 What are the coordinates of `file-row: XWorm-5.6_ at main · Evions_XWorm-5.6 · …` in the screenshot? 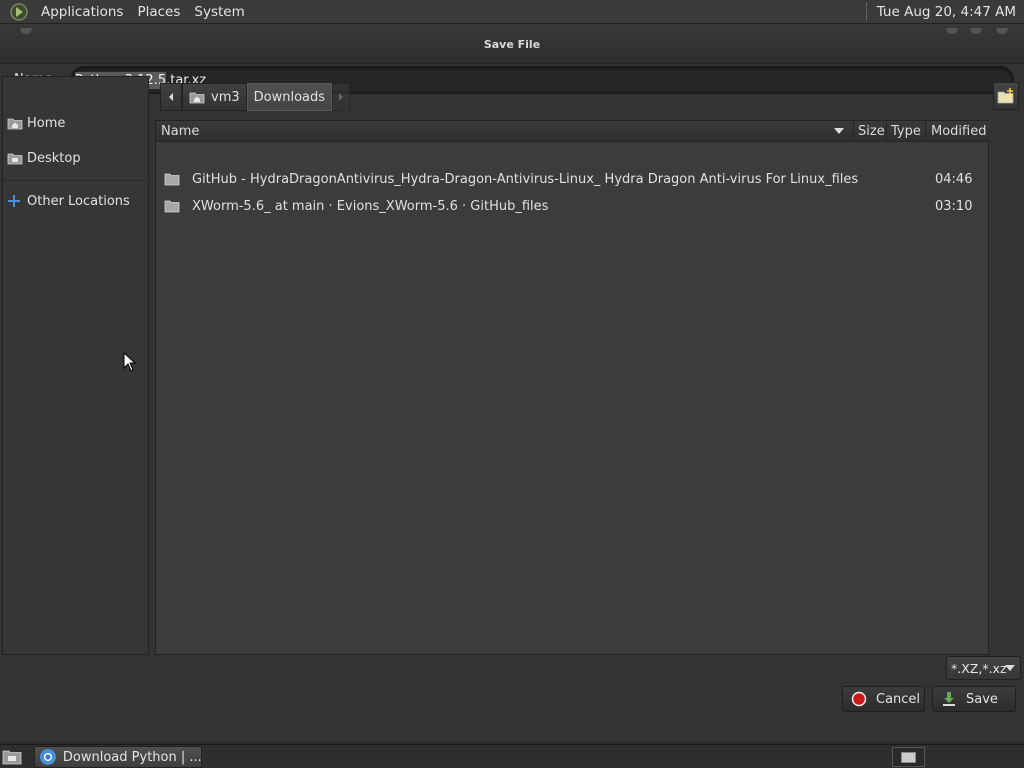 It's located at (573, 207).